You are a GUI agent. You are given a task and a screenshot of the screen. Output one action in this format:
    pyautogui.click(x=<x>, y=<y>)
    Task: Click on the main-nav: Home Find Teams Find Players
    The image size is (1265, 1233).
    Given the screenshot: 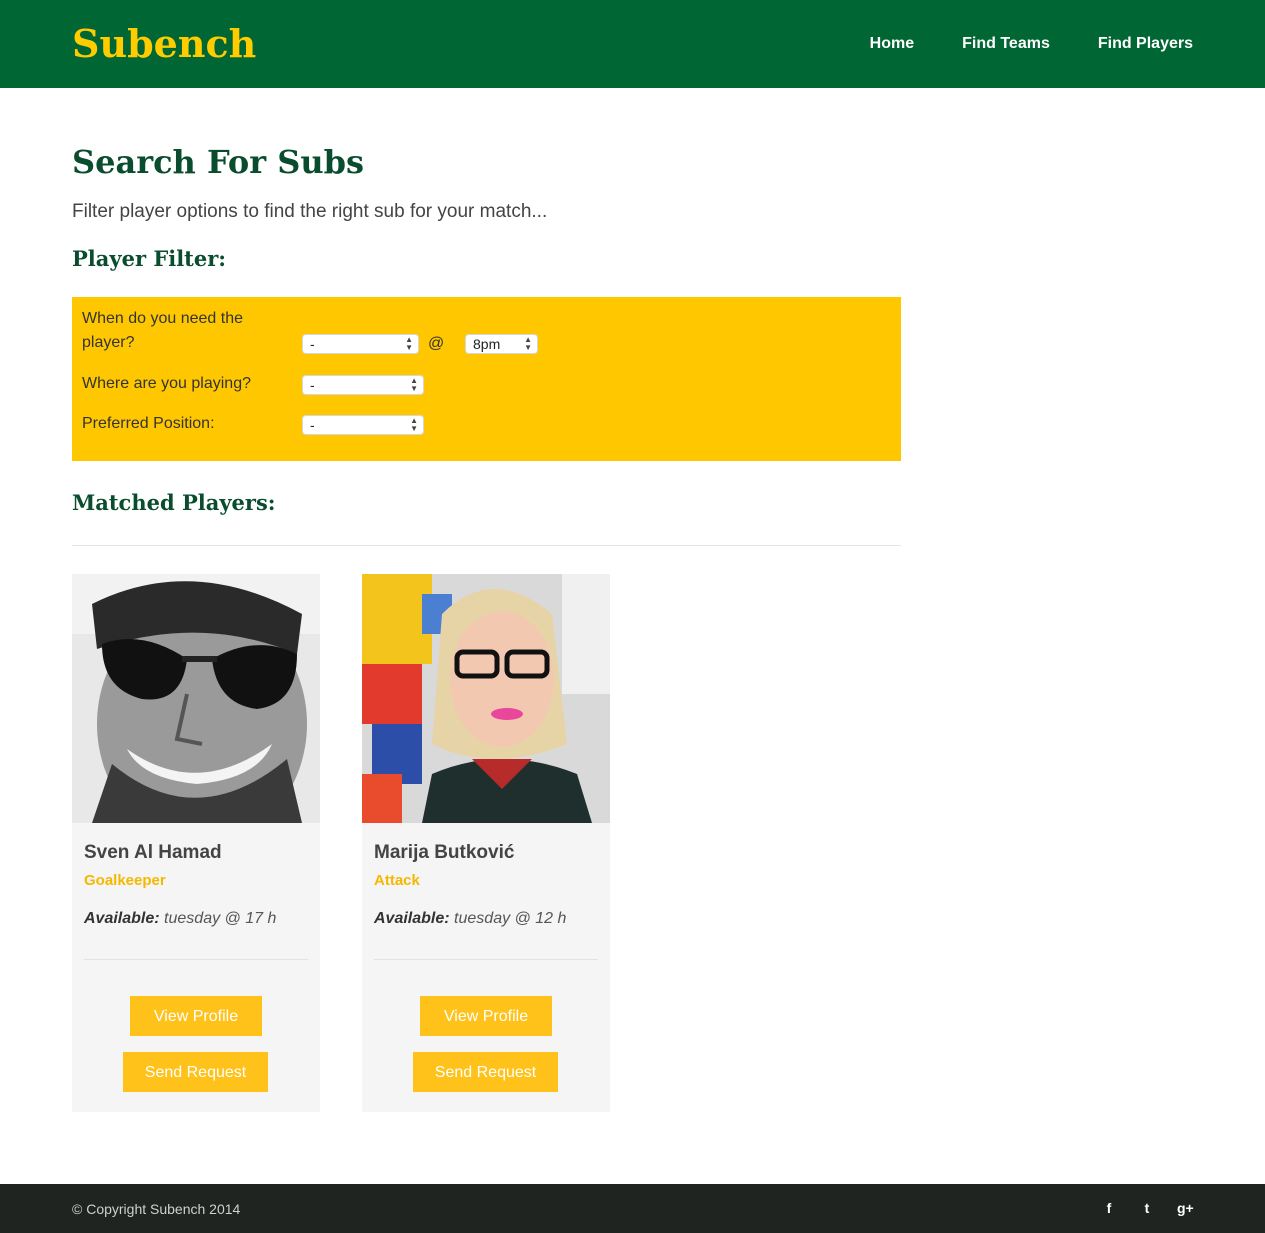 What is the action you would take?
    pyautogui.click(x=1007, y=44)
    